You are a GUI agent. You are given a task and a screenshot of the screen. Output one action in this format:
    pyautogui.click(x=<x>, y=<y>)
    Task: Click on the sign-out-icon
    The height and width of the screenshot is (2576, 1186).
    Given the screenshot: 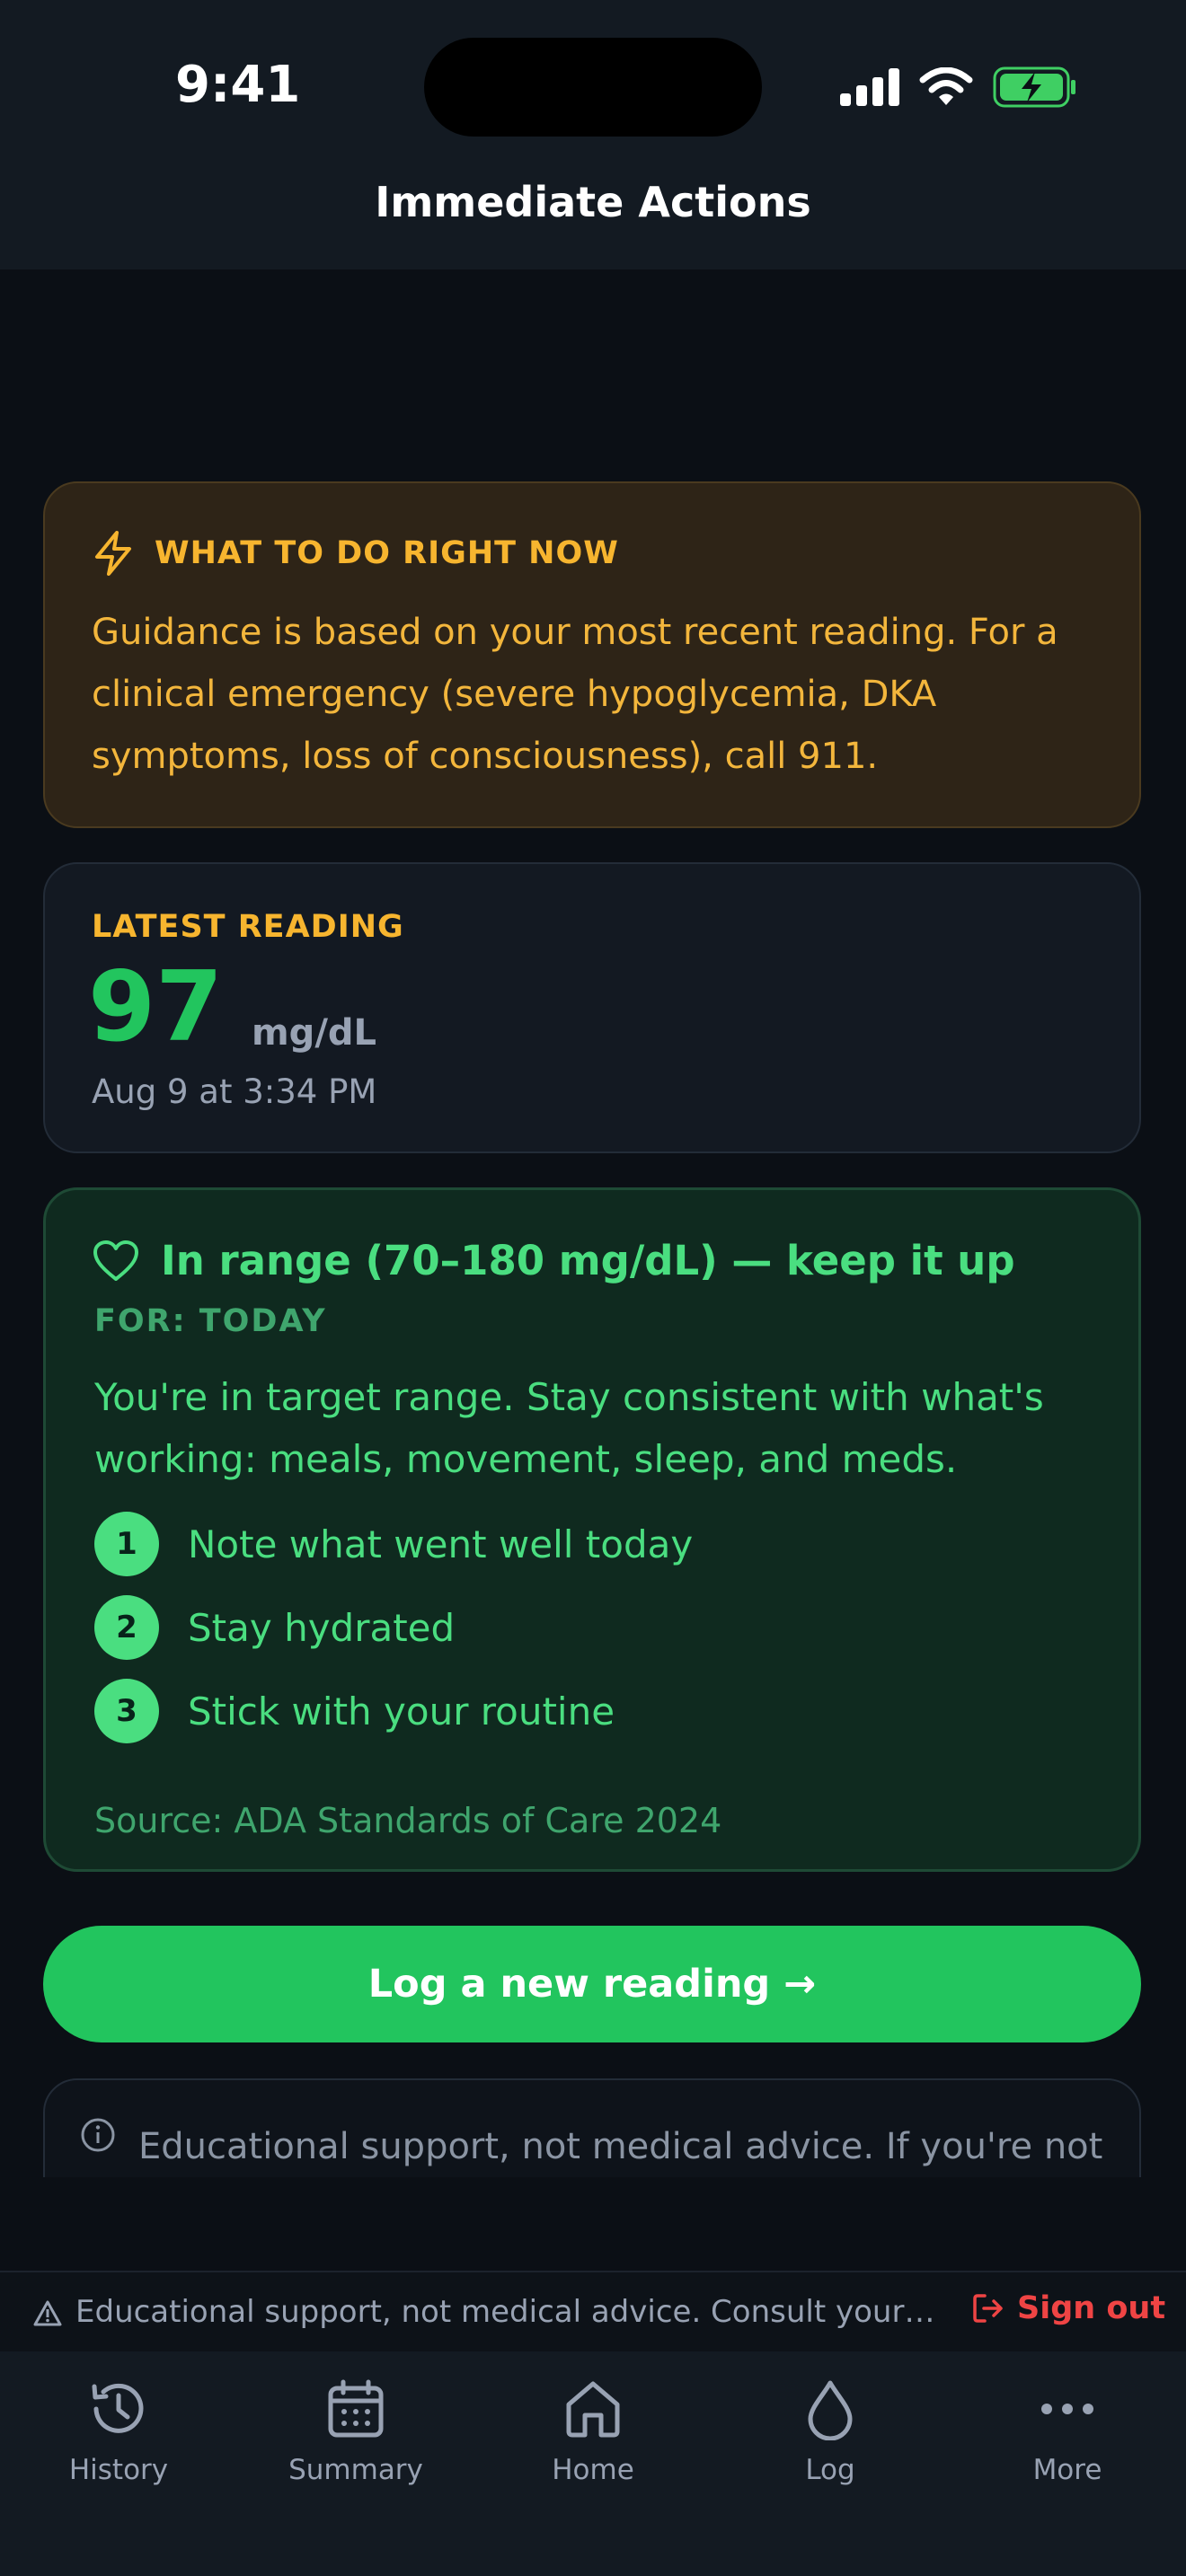 What is the action you would take?
    pyautogui.click(x=988, y=2308)
    